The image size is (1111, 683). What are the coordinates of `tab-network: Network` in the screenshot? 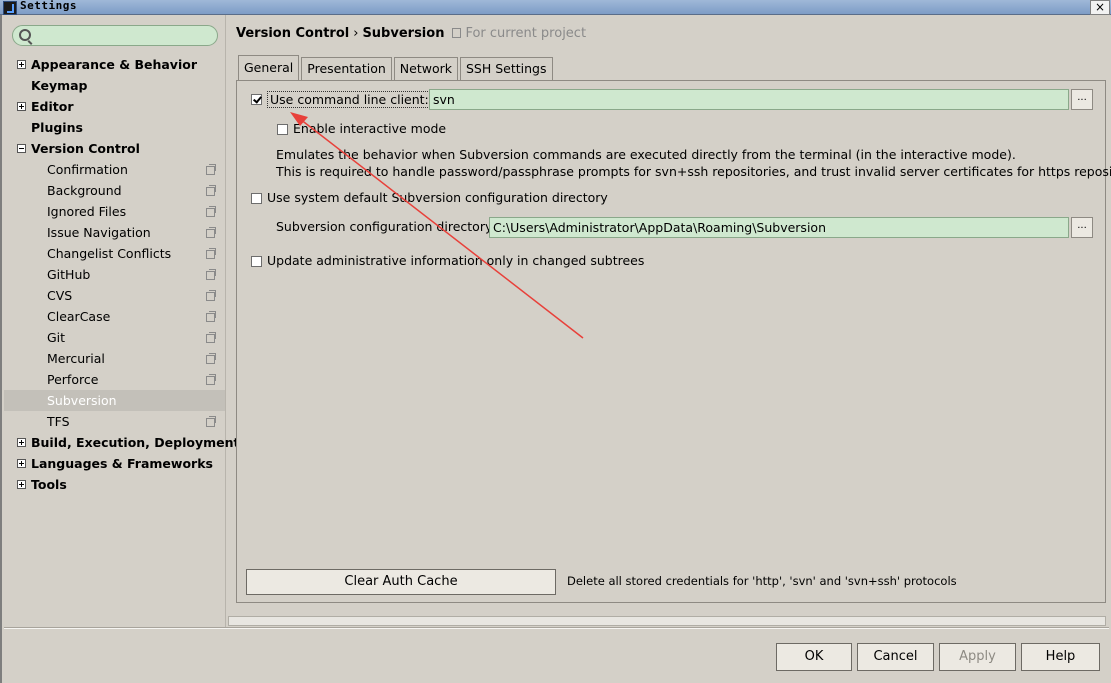 It's located at (425, 68).